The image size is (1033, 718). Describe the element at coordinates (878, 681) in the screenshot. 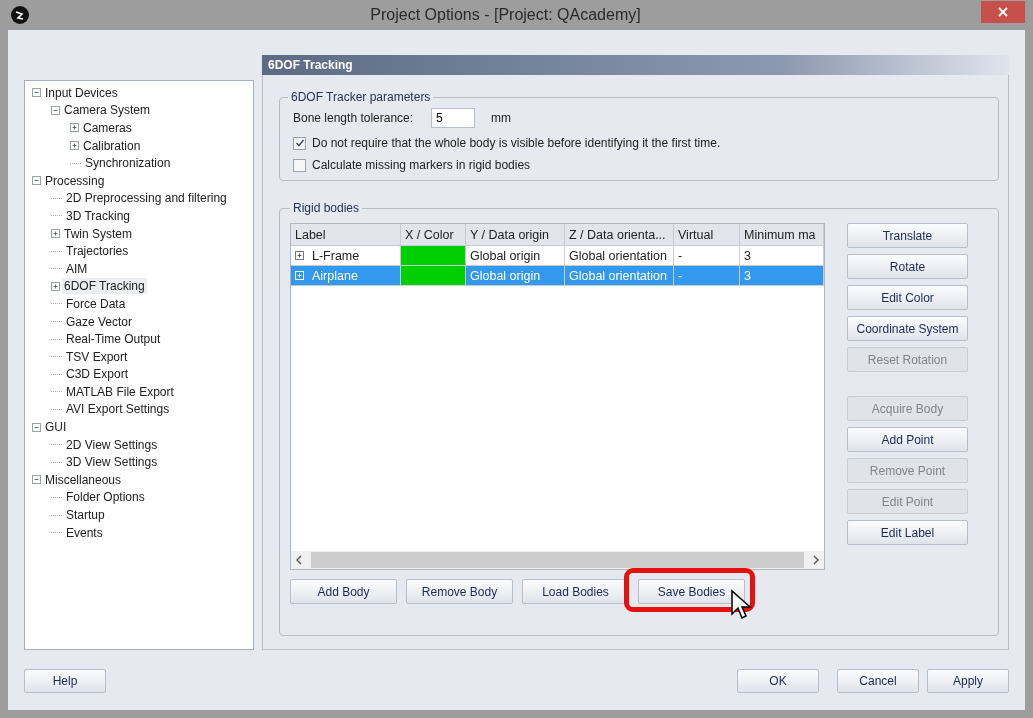

I see `dialog-button: Cancel` at that location.